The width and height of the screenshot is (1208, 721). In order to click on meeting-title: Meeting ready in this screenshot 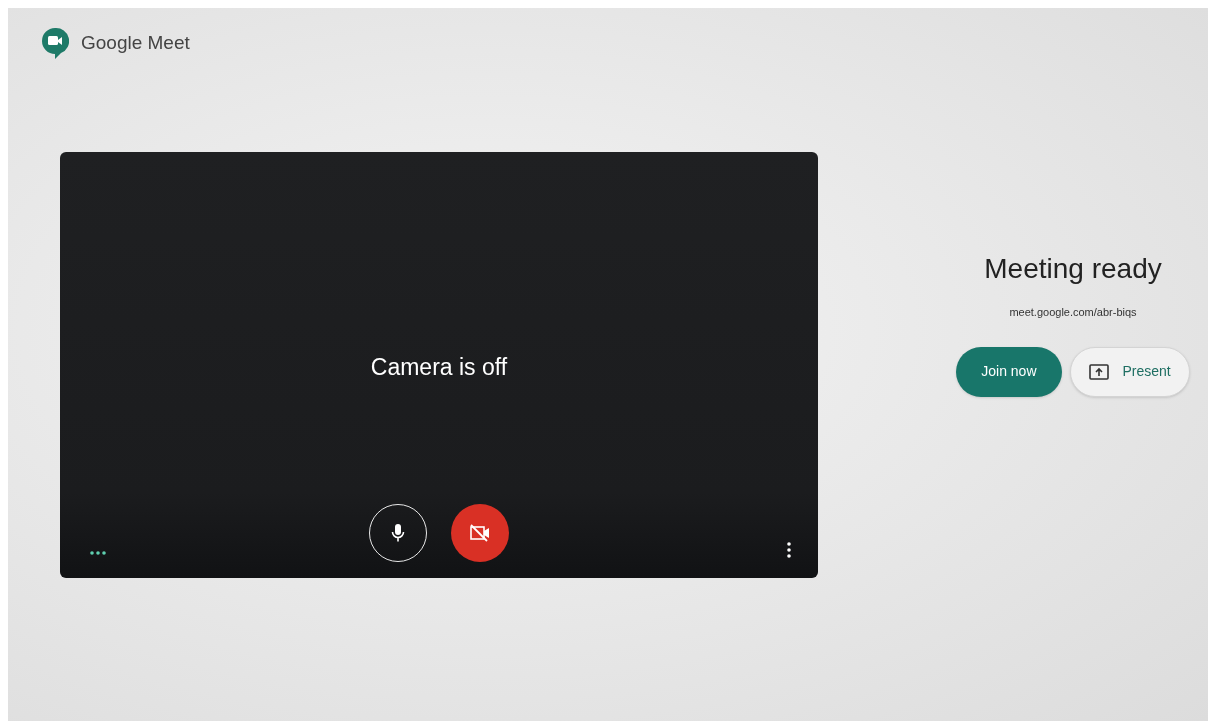, I will do `click(1073, 269)`.